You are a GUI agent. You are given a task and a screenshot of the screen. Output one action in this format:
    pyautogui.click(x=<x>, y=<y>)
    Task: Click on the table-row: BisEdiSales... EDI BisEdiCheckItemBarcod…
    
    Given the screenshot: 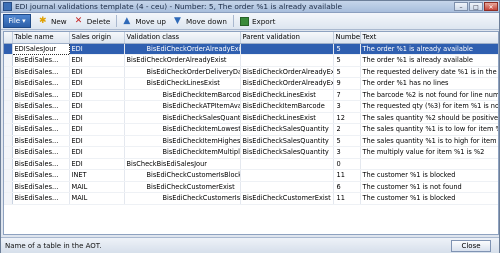 What is the action you would take?
    pyautogui.click(x=251, y=95)
    